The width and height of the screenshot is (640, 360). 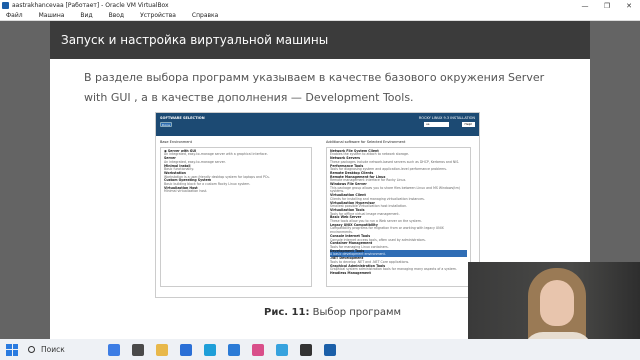 I want to click on minimize-button: —, so click(x=585, y=6).